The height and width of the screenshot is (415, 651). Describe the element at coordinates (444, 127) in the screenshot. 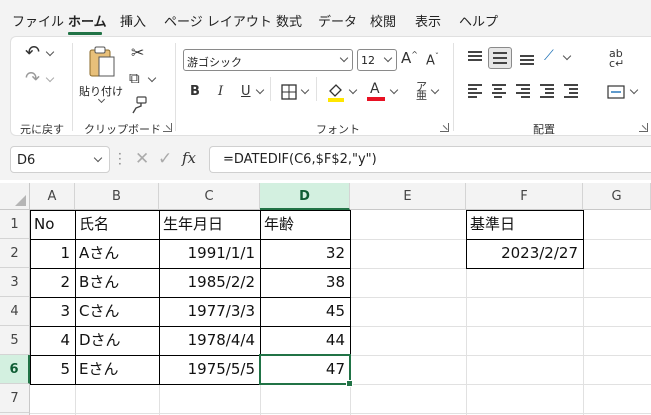

I see `font-launcher-icon` at that location.